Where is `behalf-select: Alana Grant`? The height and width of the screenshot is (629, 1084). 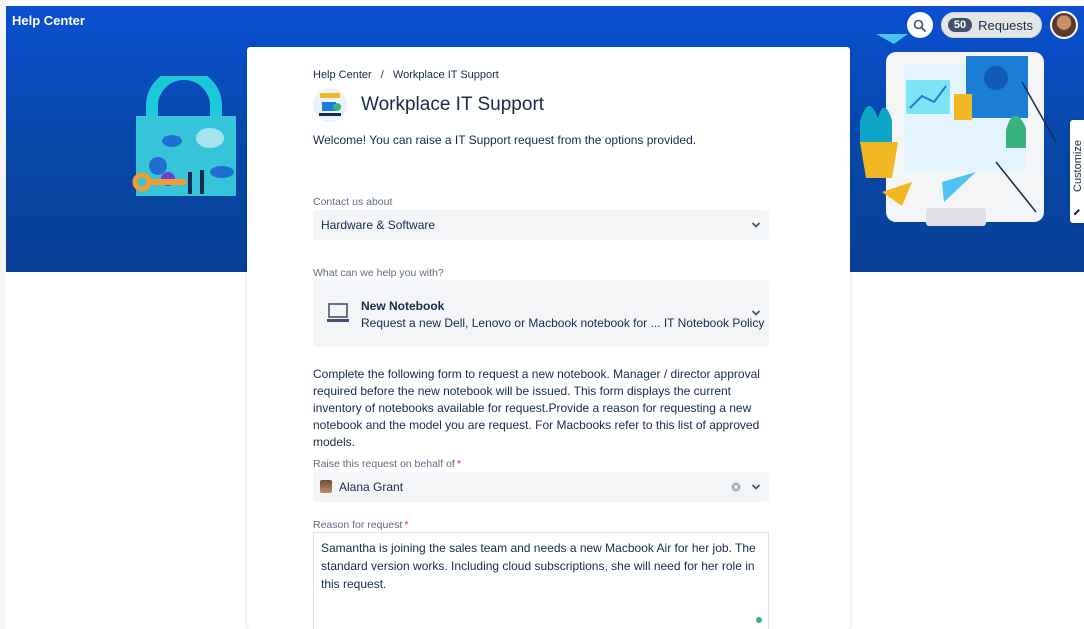
behalf-select: Alana Grant is located at coordinates (541, 487).